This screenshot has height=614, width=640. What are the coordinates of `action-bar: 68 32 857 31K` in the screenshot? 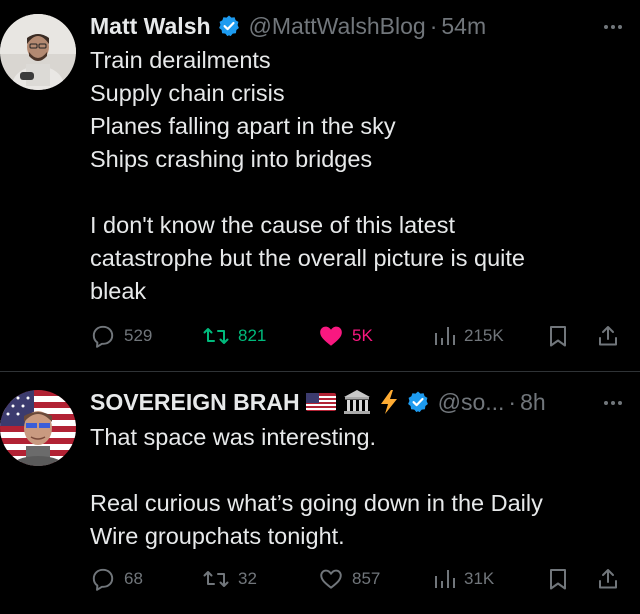 It's located at (360, 579).